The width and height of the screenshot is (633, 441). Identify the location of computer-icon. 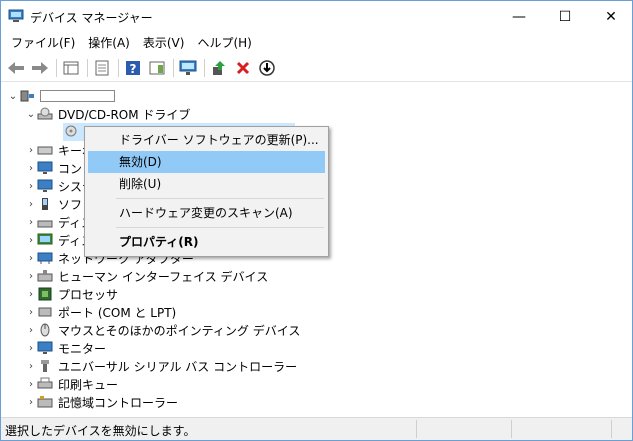
(27, 96).